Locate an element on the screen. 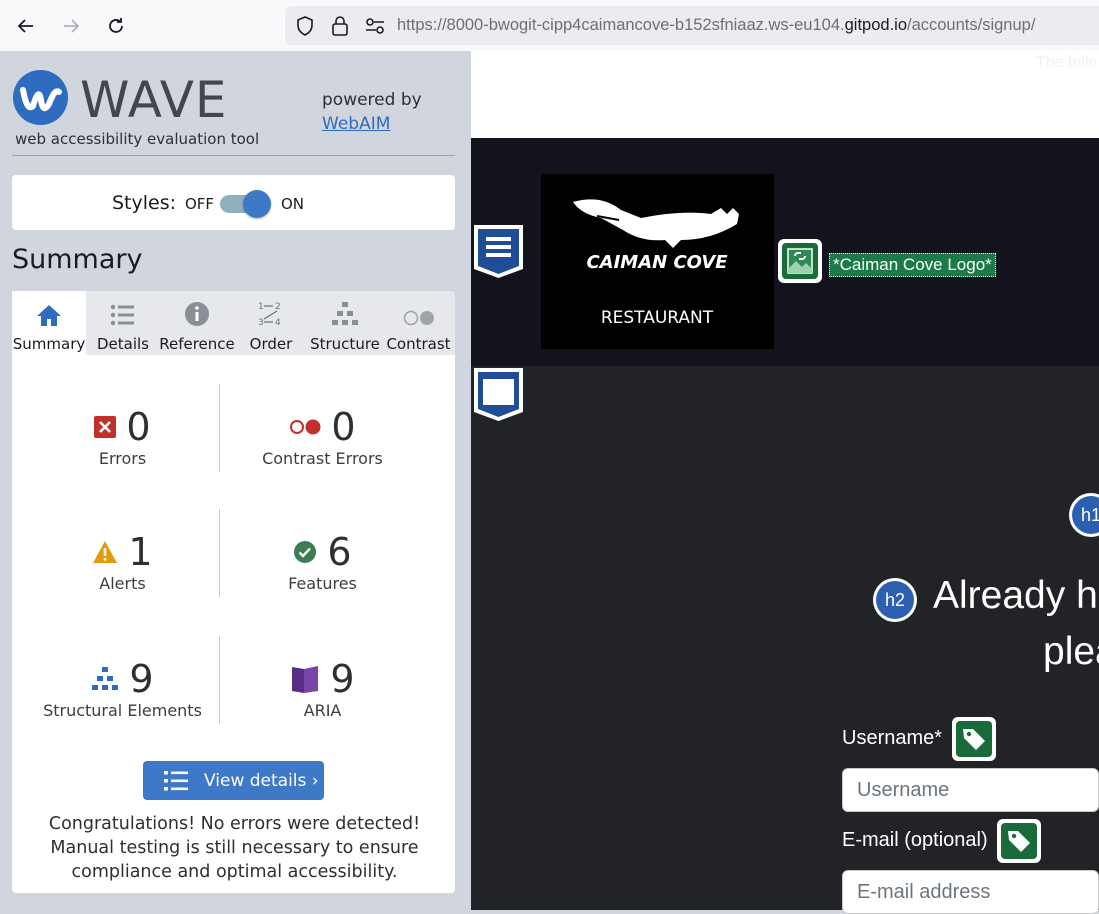 The image size is (1099, 914). info-icon is located at coordinates (197, 314).